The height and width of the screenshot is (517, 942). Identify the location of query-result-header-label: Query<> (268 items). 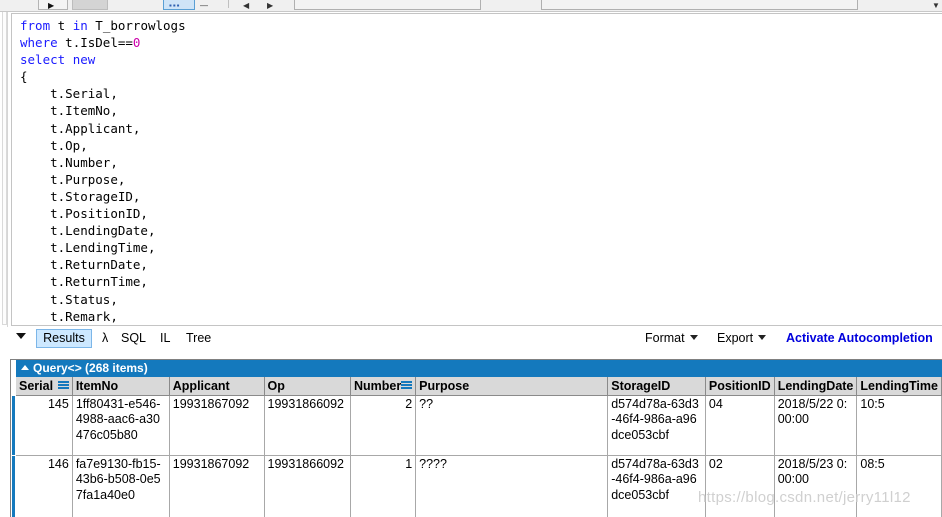
(90, 368).